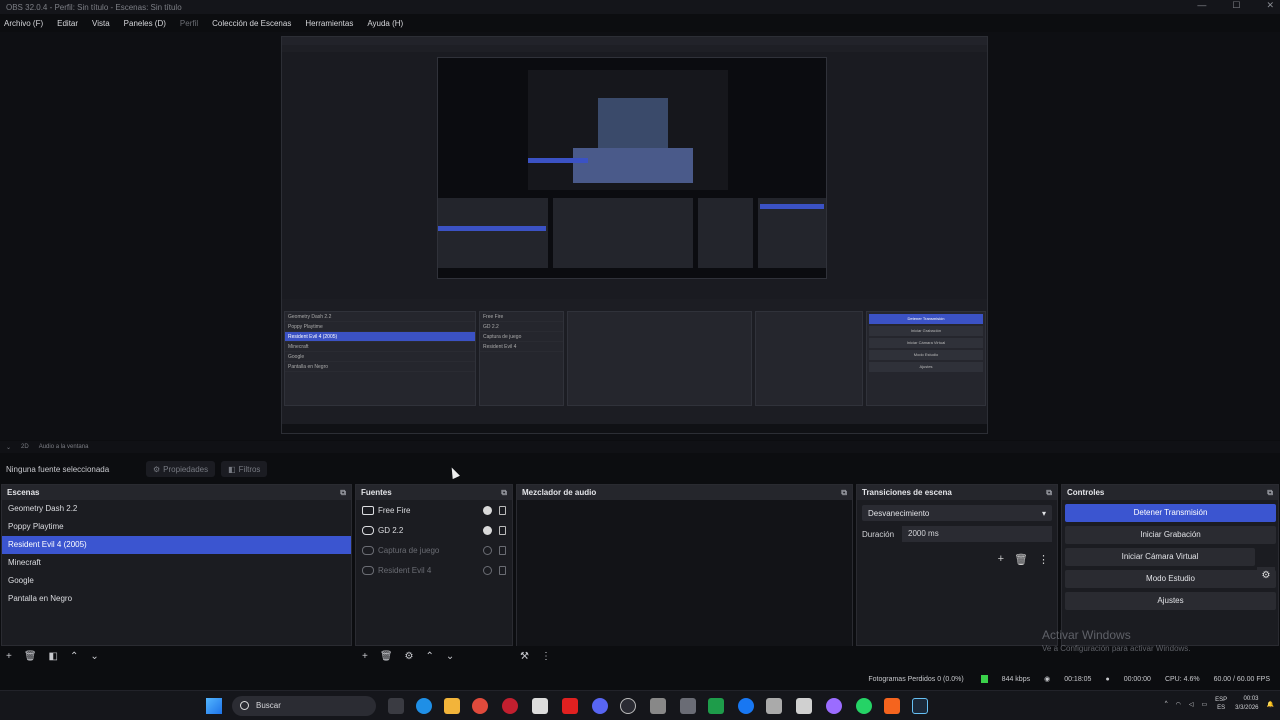 The width and height of the screenshot is (1280, 720). Describe the element at coordinates (176, 581) in the screenshot. I see `scene-item-google: Google` at that location.